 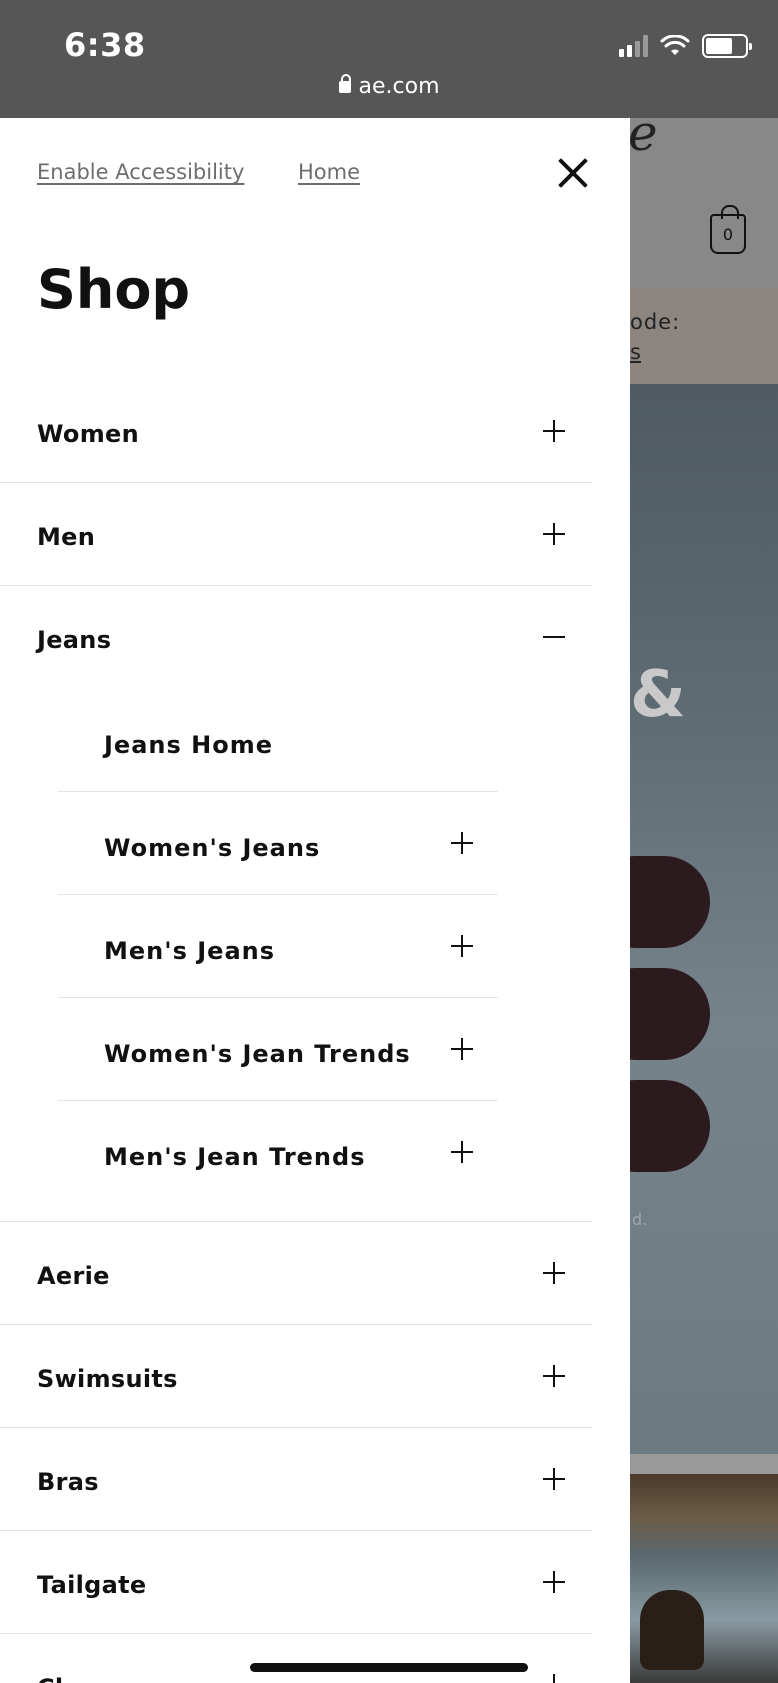 I want to click on status-time: 6:38, so click(x=105, y=45).